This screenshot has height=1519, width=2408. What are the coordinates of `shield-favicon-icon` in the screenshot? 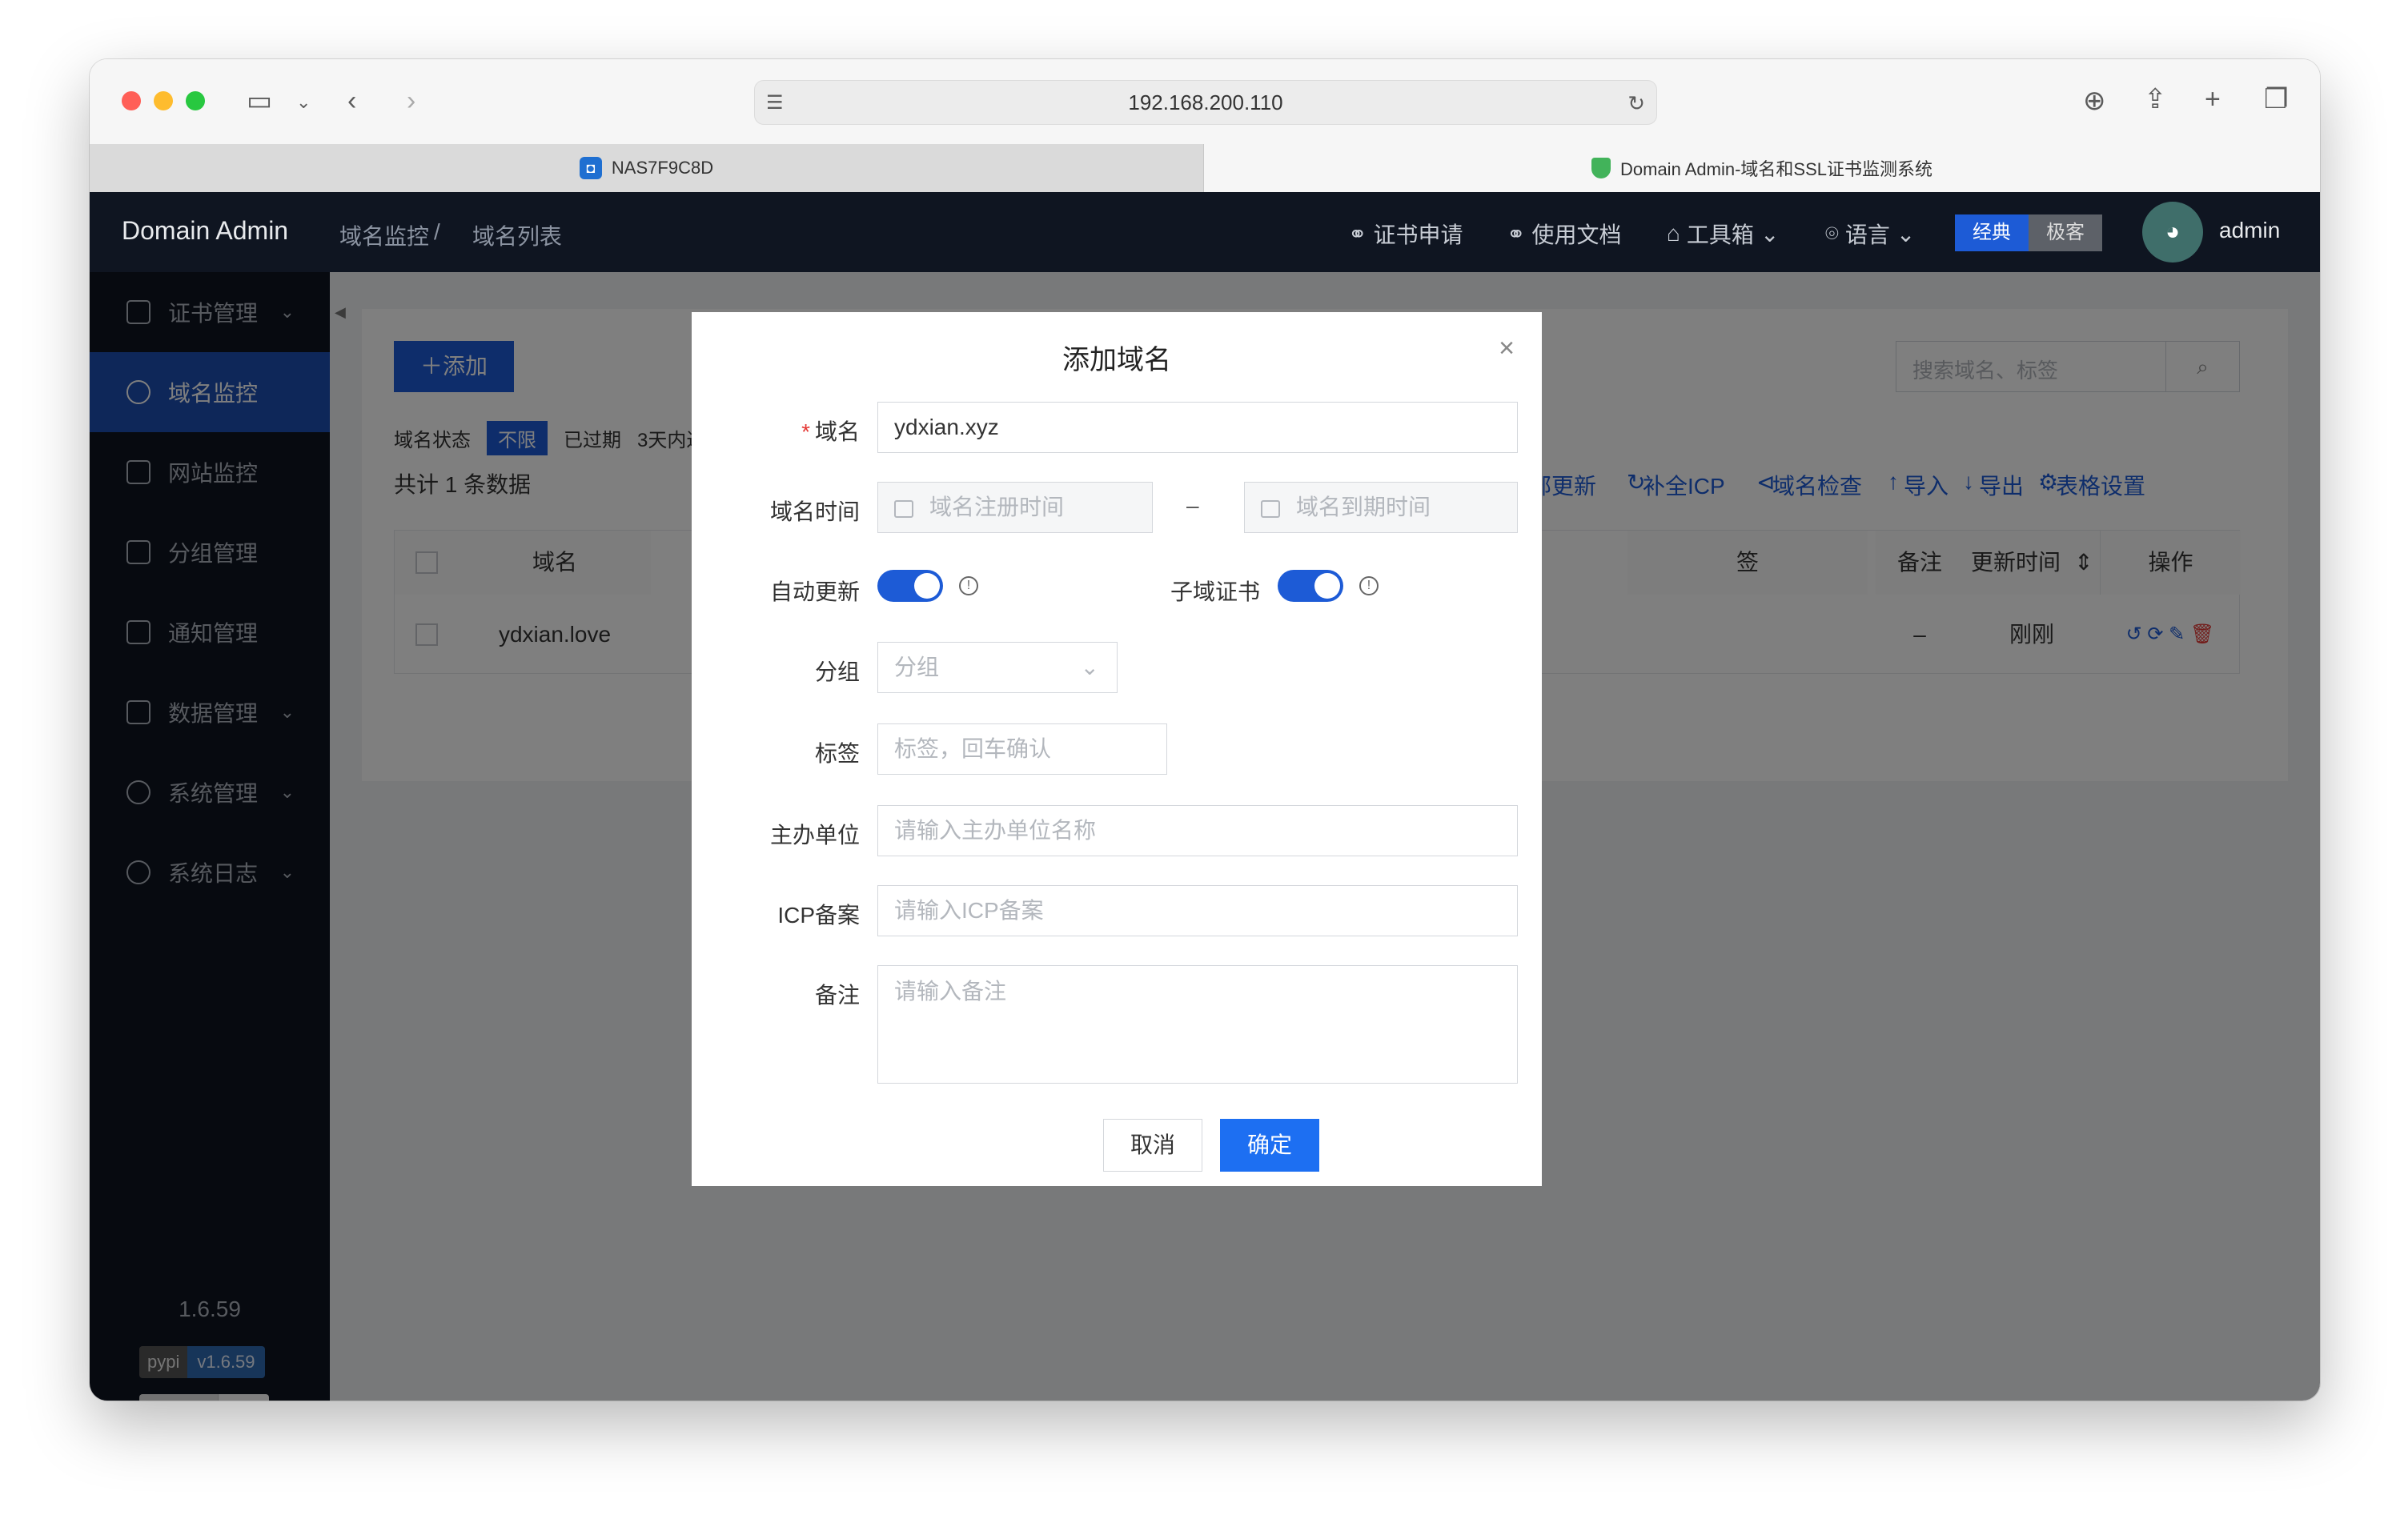 It's located at (1601, 168).